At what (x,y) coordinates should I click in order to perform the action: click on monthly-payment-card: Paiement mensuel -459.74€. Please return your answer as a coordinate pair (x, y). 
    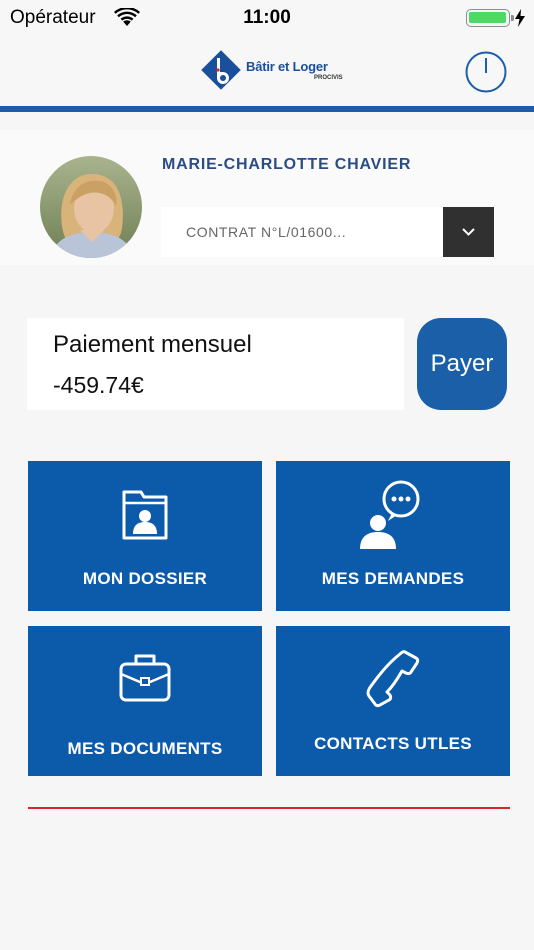
    Looking at the image, I should click on (215, 364).